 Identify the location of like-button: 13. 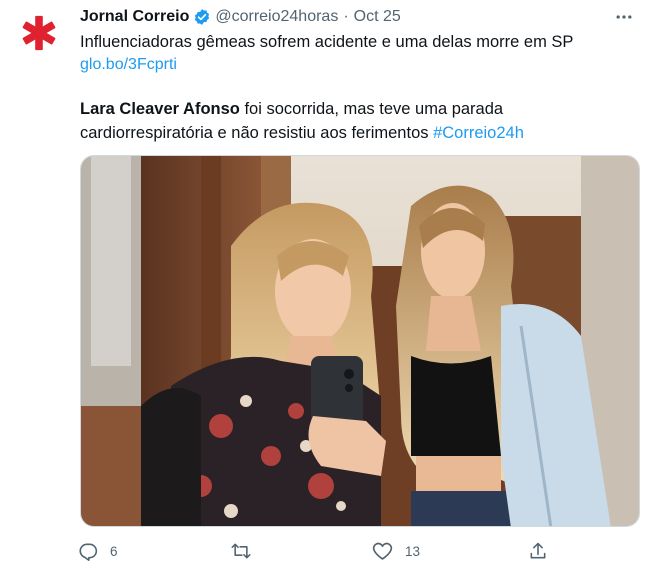
(396, 551).